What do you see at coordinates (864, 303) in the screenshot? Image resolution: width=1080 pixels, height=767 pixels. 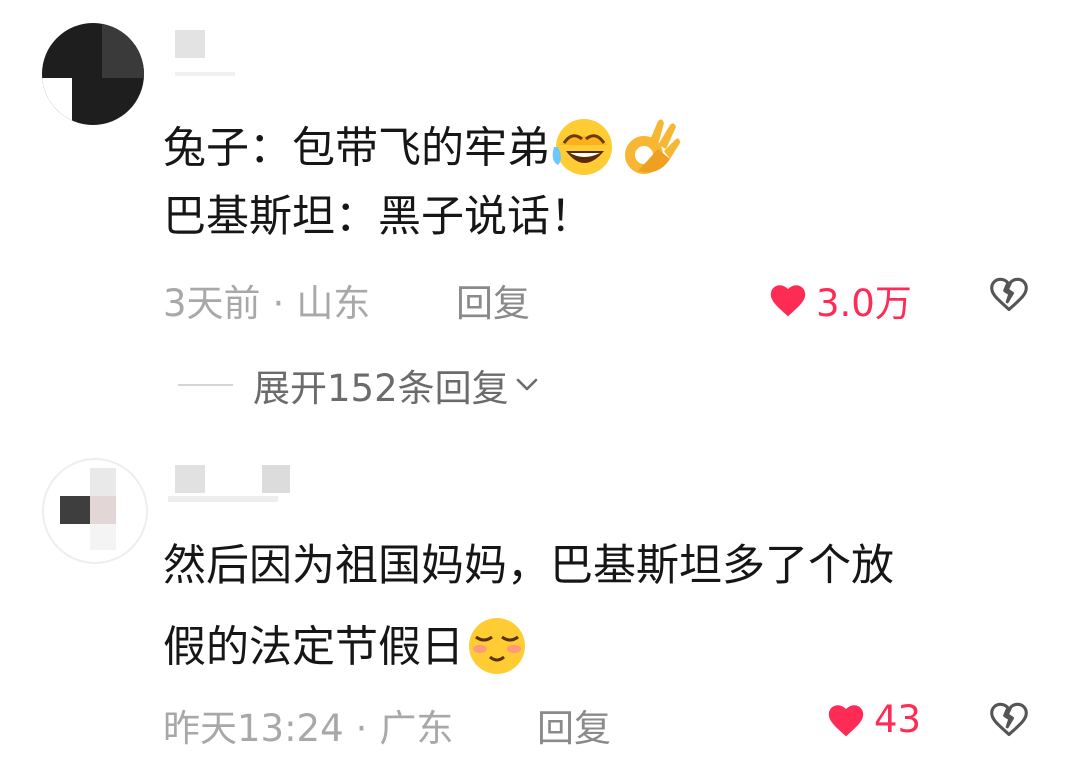 I see `like-count: 3.0万` at bounding box center [864, 303].